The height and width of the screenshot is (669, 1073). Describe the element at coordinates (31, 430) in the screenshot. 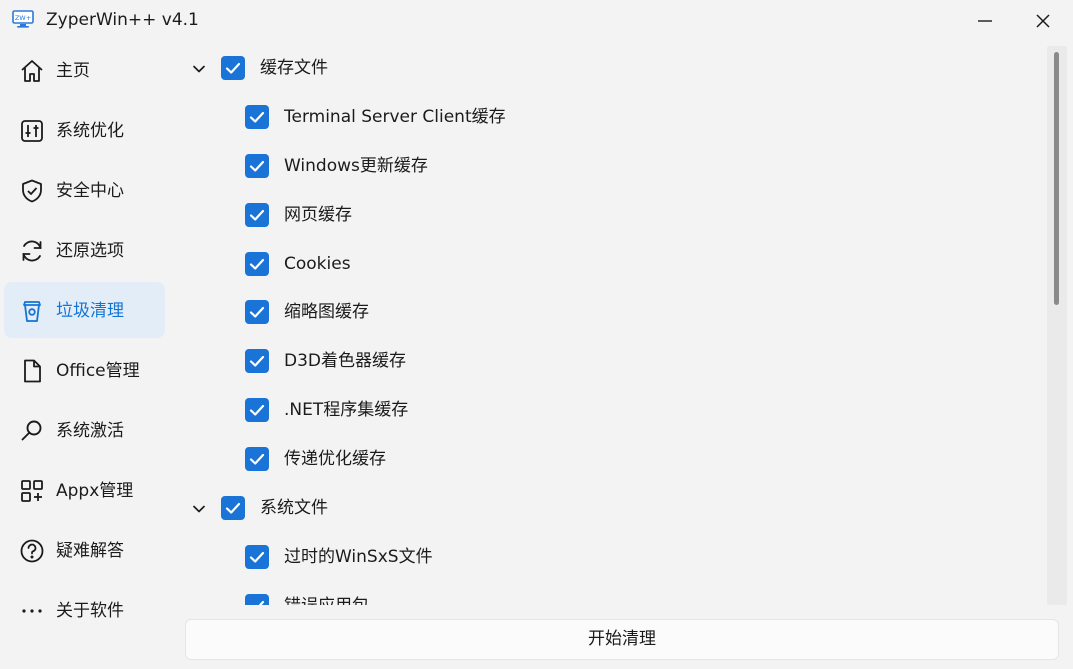

I see `key-icon` at that location.